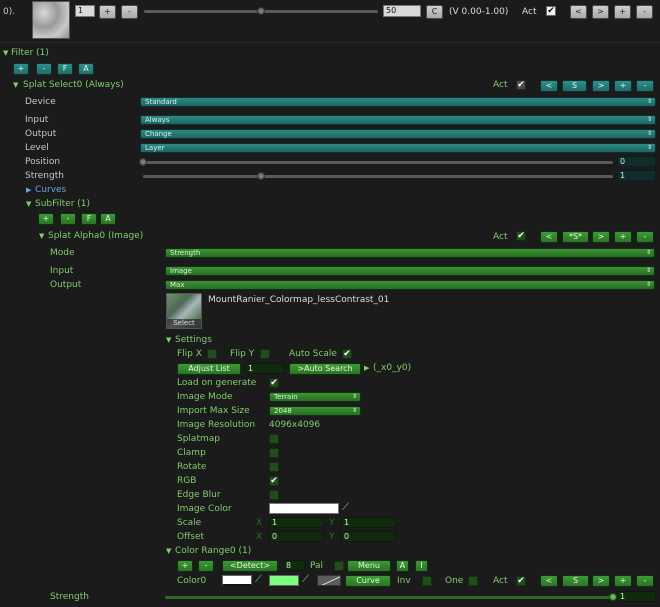 This screenshot has height=607, width=660. What do you see at coordinates (601, 237) in the screenshot?
I see `splat-alpha-next-button: >` at bounding box center [601, 237].